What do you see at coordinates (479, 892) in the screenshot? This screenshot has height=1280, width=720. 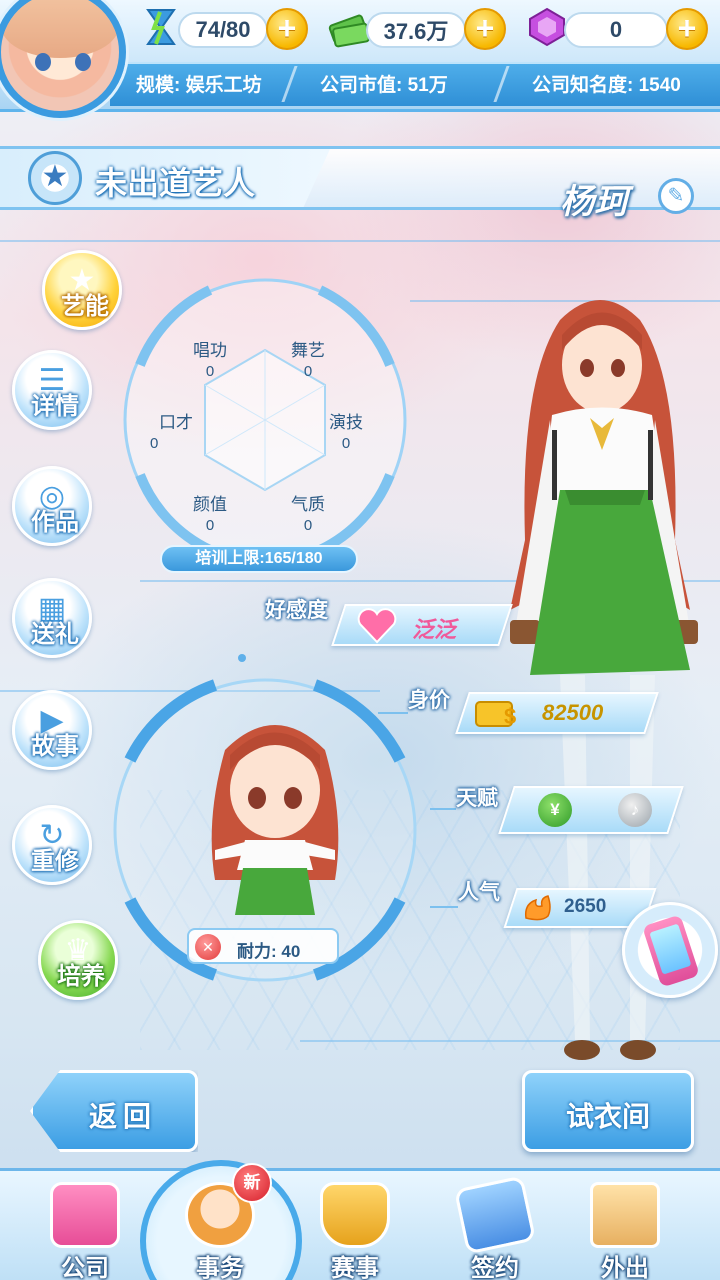 I see `popularity-label: 人气` at bounding box center [479, 892].